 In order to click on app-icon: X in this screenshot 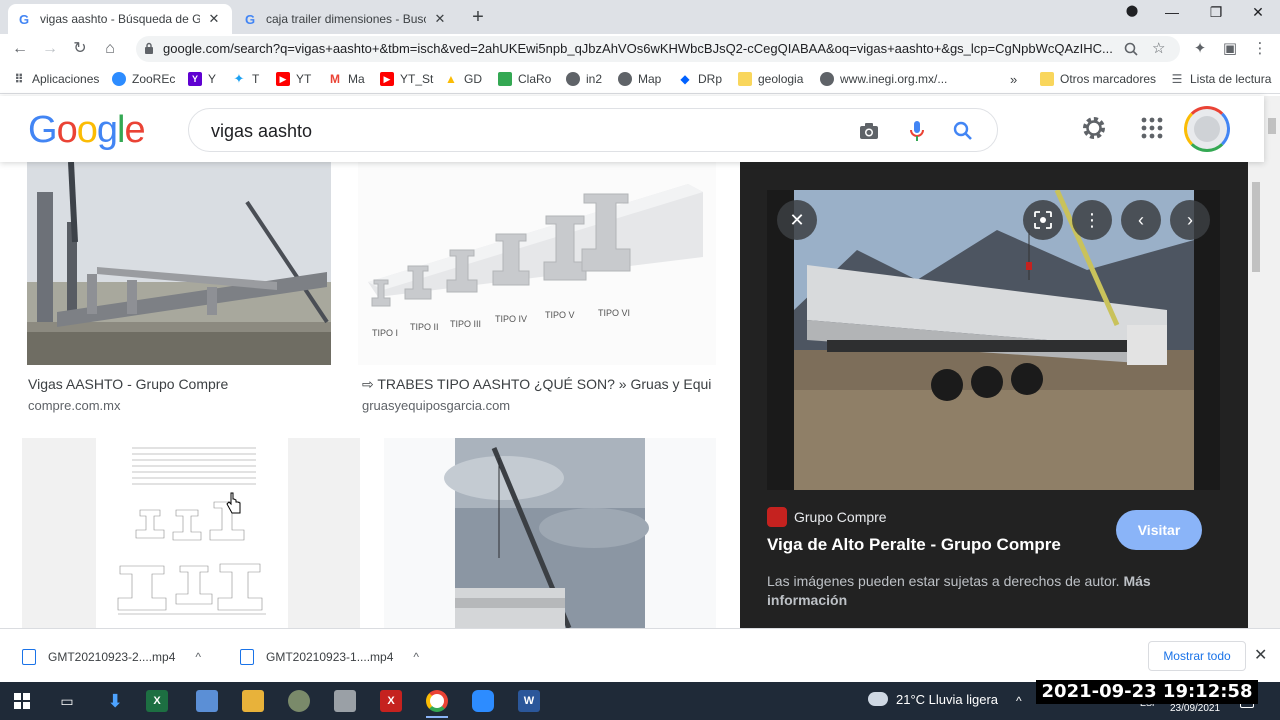, I will do `click(391, 701)`.